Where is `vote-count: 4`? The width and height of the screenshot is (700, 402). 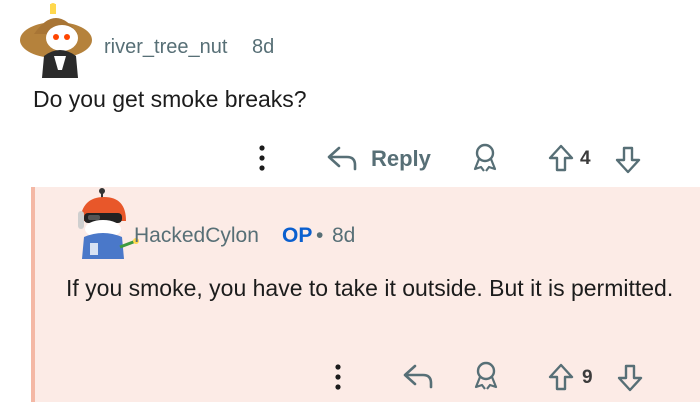
vote-count: 4 is located at coordinates (585, 158).